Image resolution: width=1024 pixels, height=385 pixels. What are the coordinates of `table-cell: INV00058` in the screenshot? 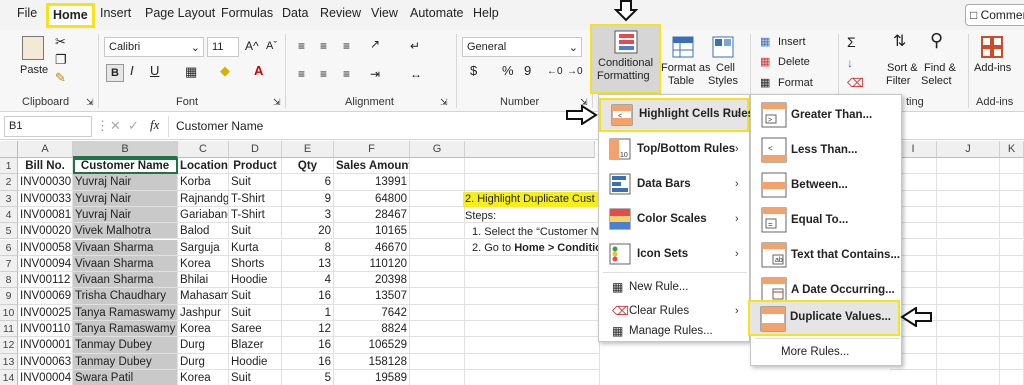 It's located at (45, 247).